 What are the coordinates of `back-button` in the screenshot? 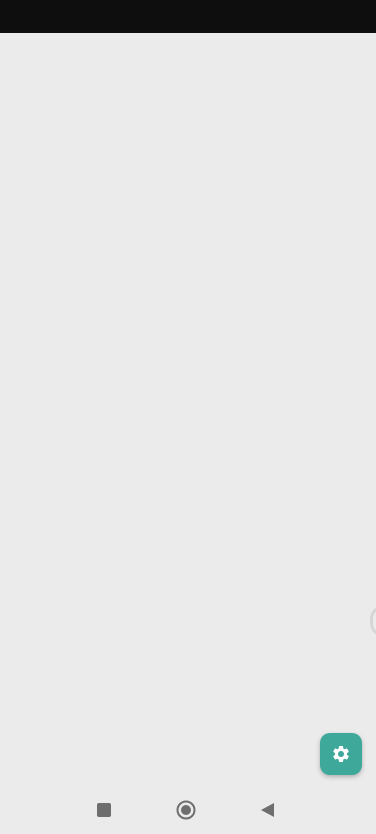 It's located at (268, 810).